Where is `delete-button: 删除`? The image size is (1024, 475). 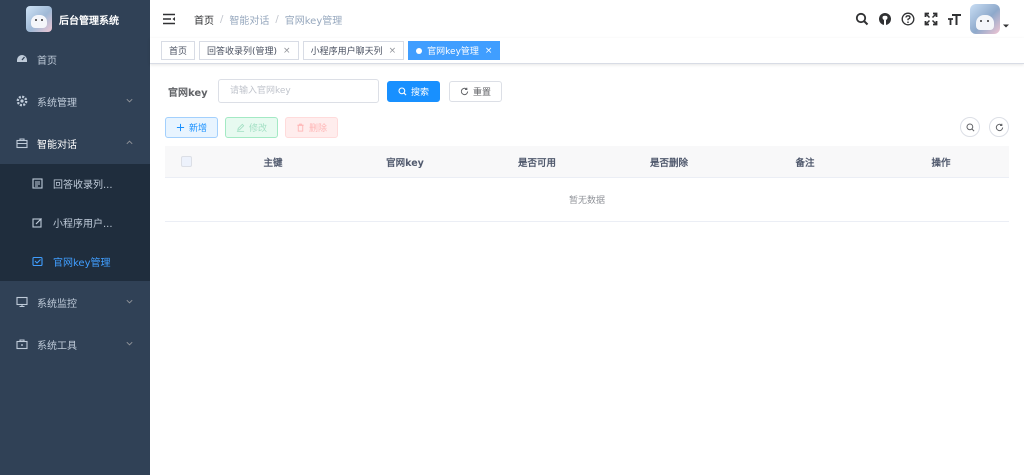 delete-button: 删除 is located at coordinates (312, 127).